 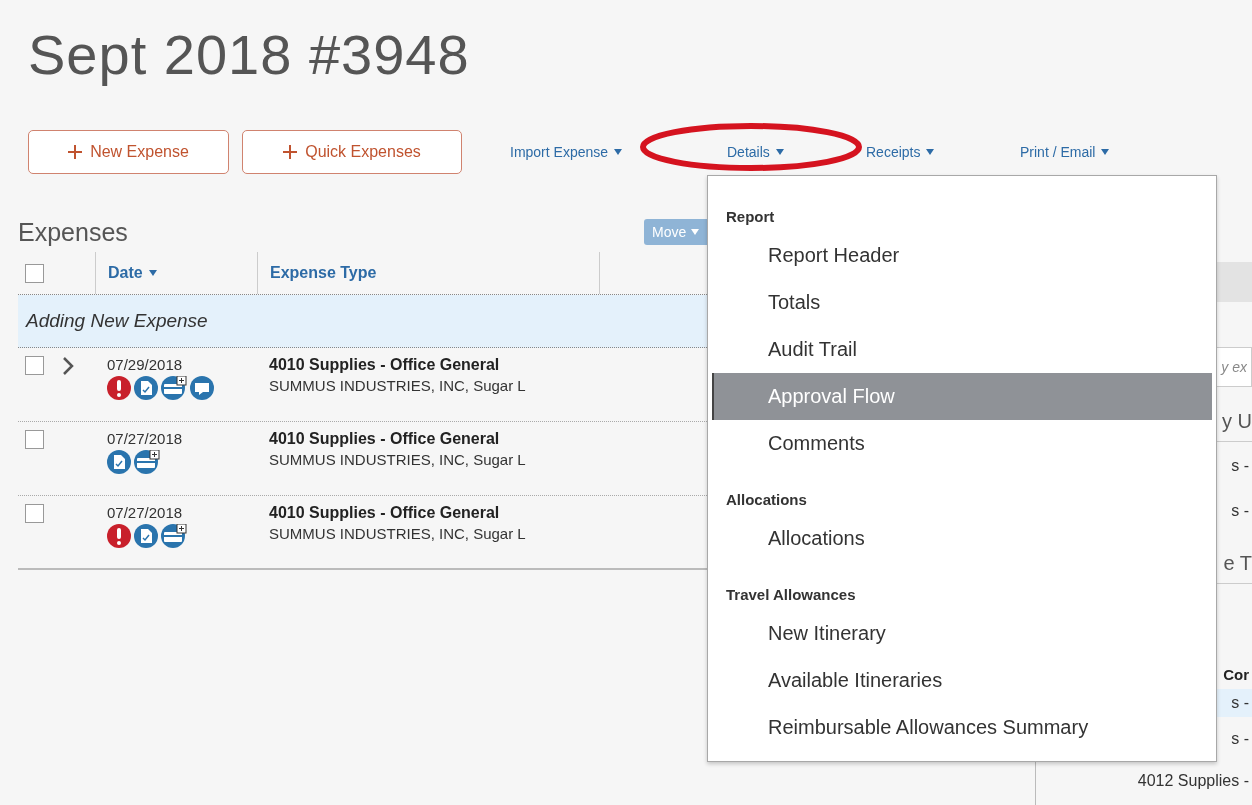 What do you see at coordinates (755, 152) in the screenshot?
I see `menu-link: Details` at bounding box center [755, 152].